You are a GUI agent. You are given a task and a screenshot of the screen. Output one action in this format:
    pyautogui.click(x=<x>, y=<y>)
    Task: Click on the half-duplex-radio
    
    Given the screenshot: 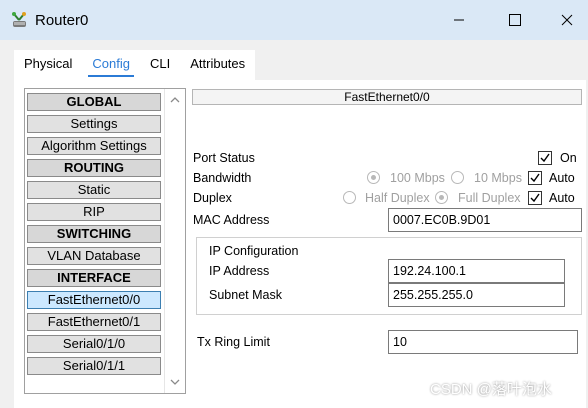 What is the action you would take?
    pyautogui.click(x=349, y=197)
    